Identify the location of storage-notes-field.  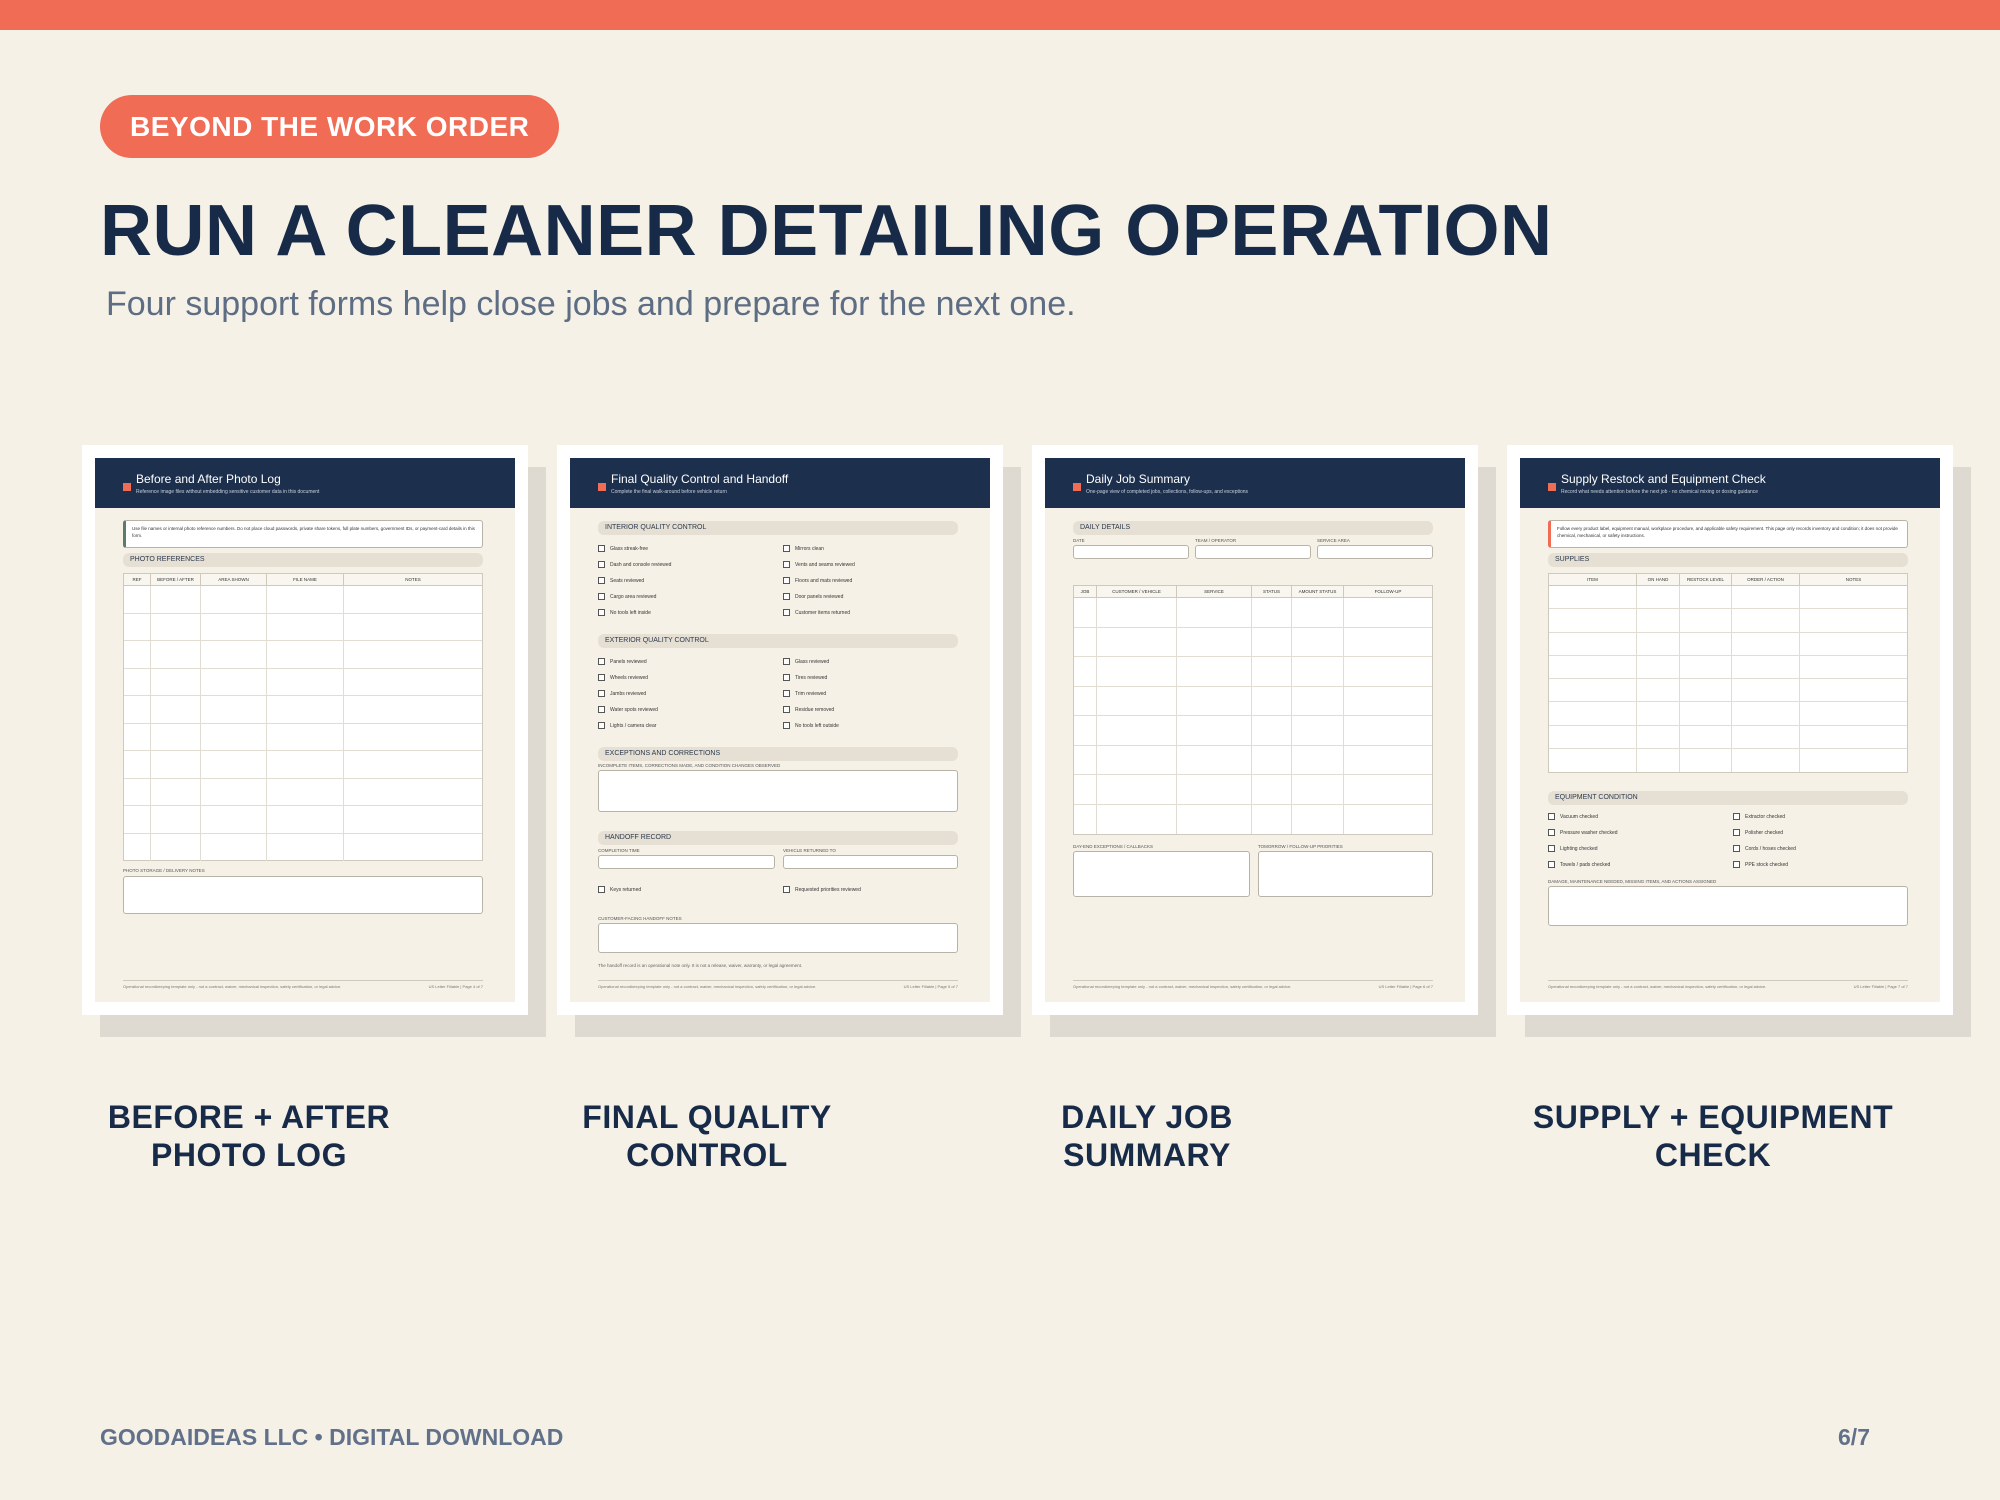
(303, 895).